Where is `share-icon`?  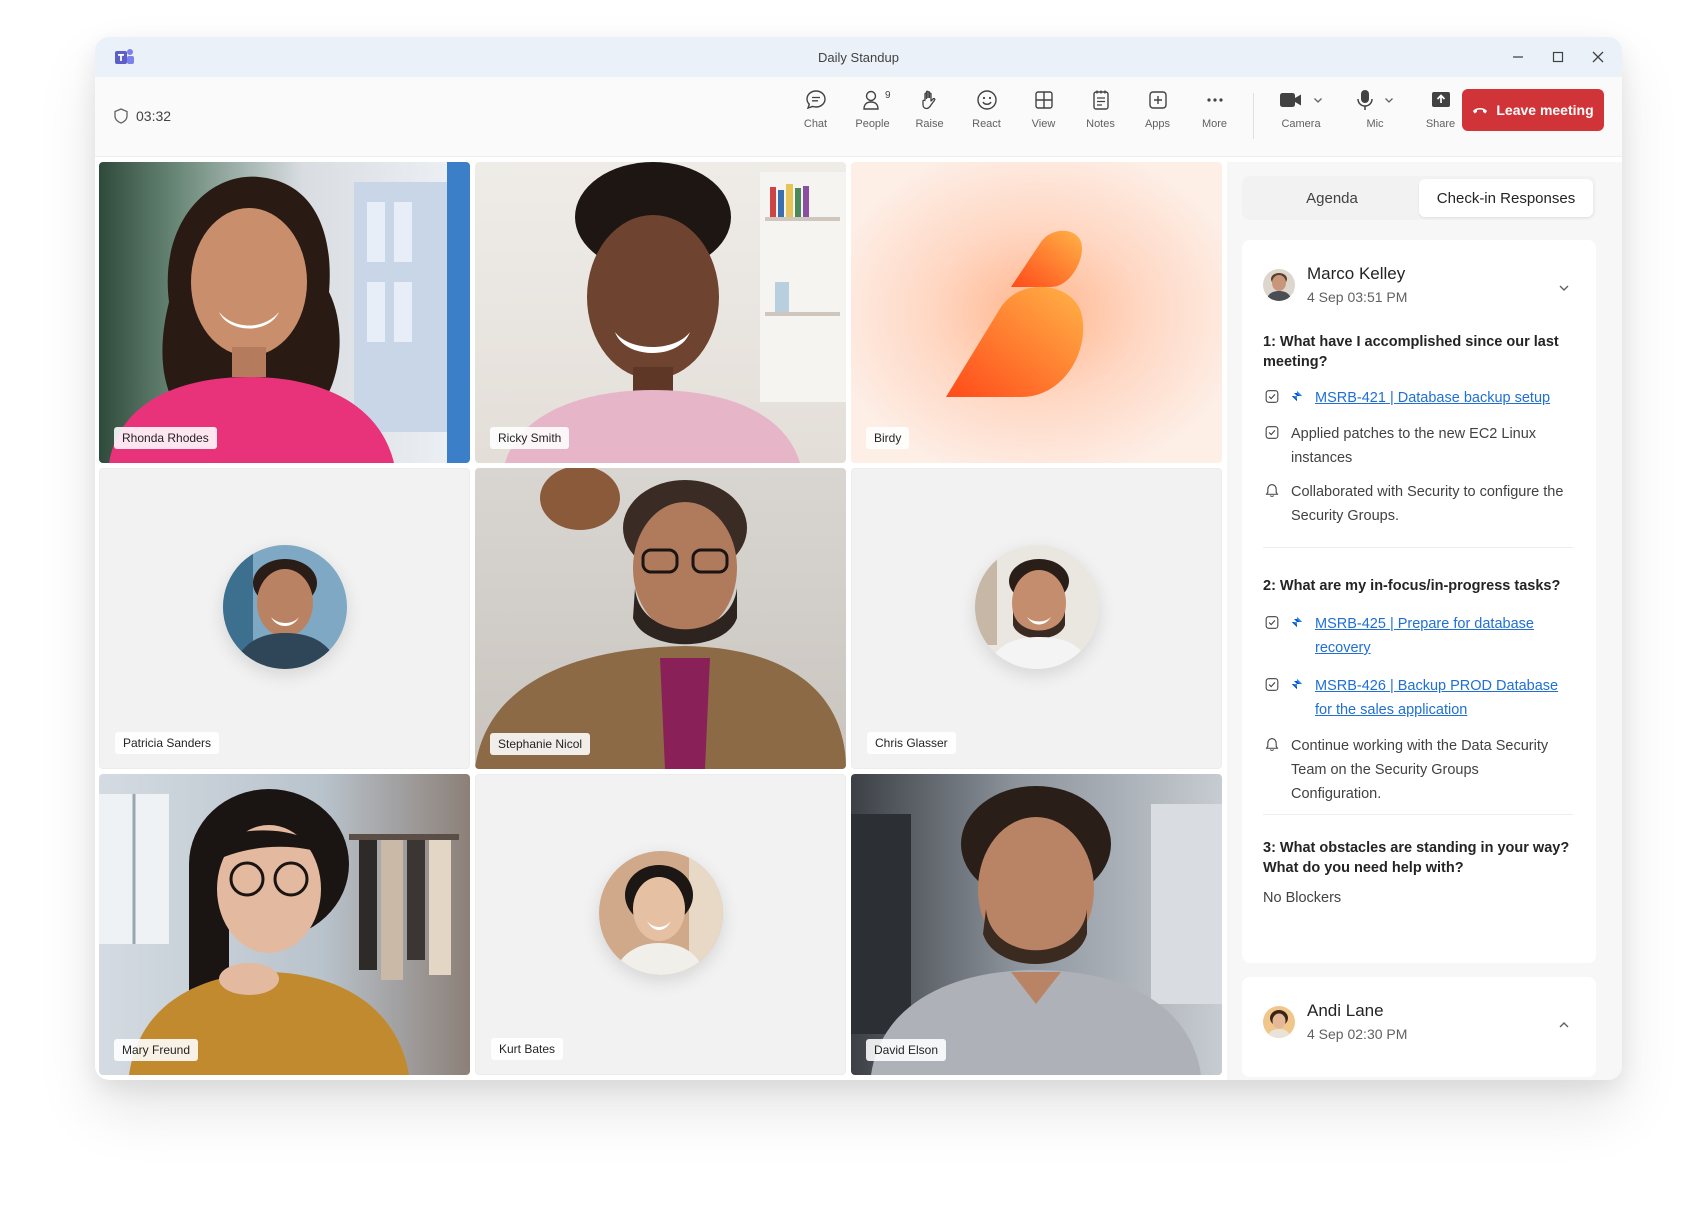 share-icon is located at coordinates (1440, 99).